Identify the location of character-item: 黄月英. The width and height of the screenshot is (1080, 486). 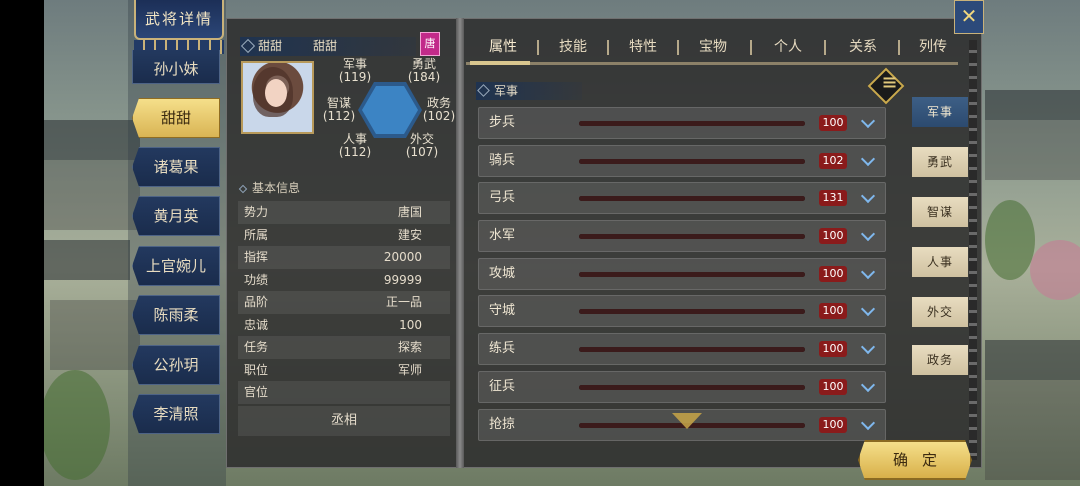
(176, 216).